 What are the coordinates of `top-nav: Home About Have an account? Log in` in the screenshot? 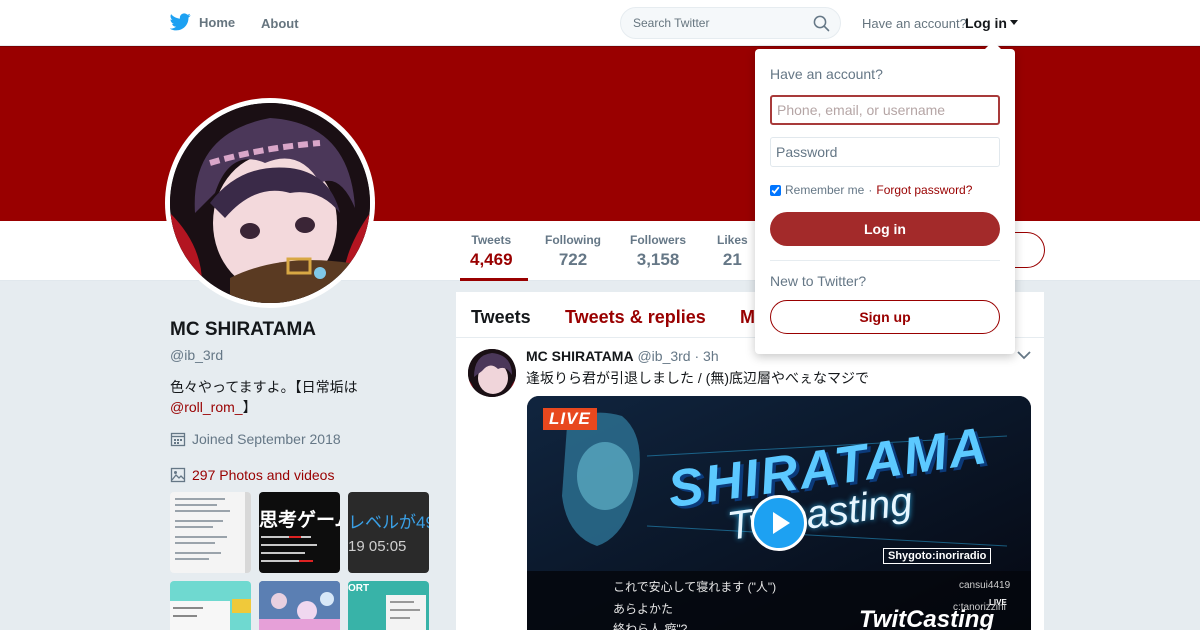 It's located at (600, 23).